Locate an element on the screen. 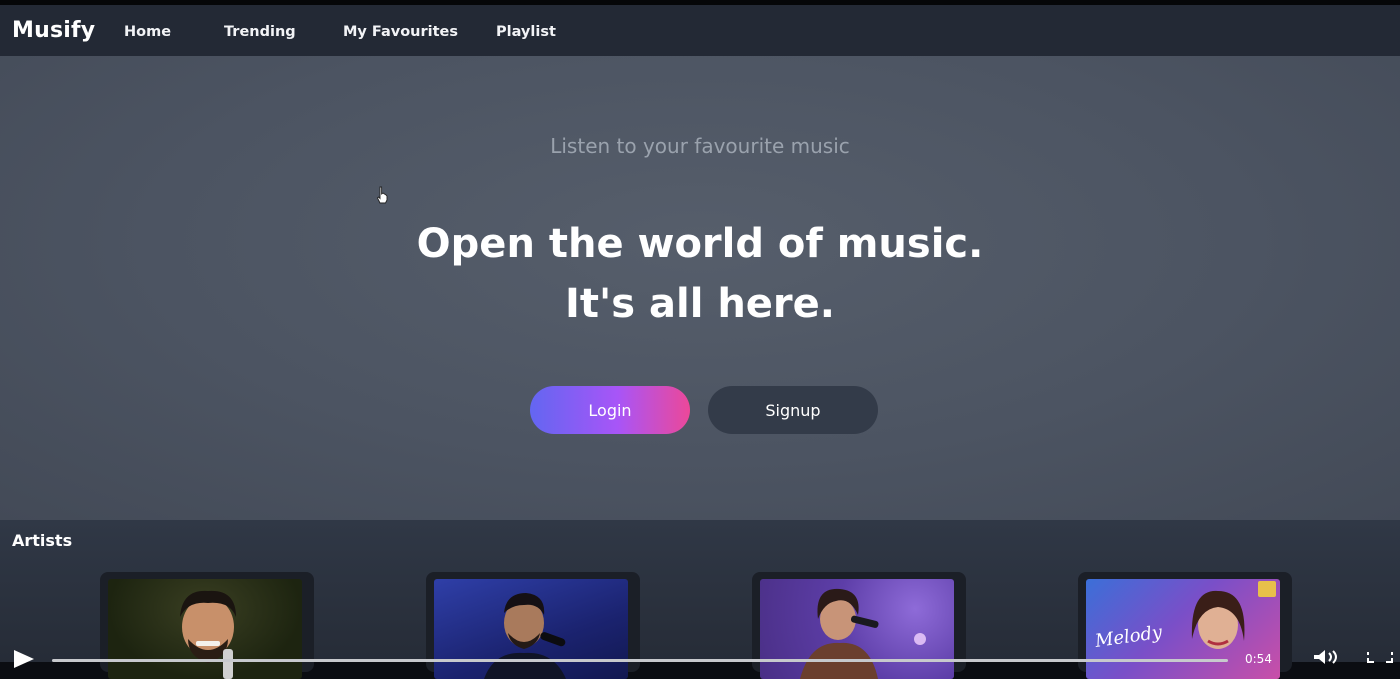 The image size is (1400, 679). hand-cursor-icon is located at coordinates (382, 195).